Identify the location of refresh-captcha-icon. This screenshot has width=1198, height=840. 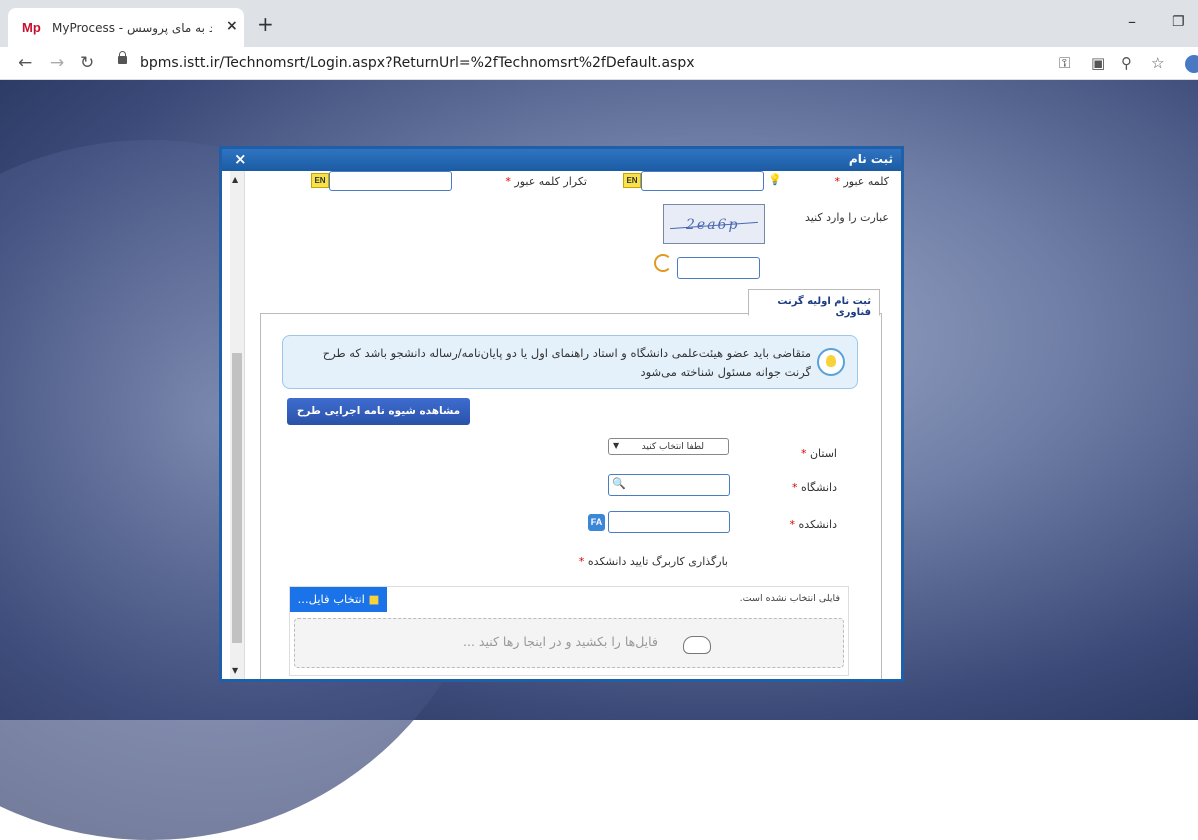
(663, 263).